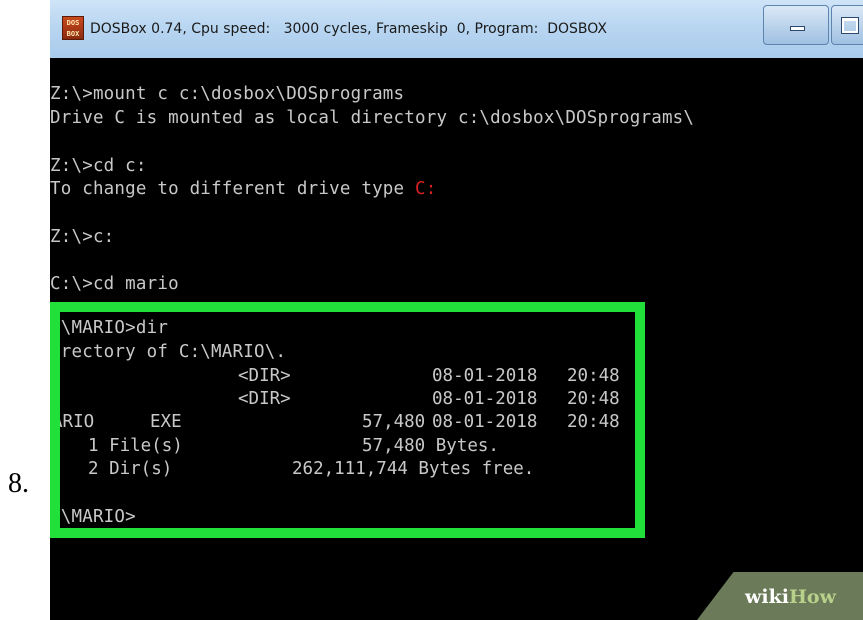 This screenshot has height=620, width=863. I want to click on console-line-c: Z:\>c:, so click(82, 237).